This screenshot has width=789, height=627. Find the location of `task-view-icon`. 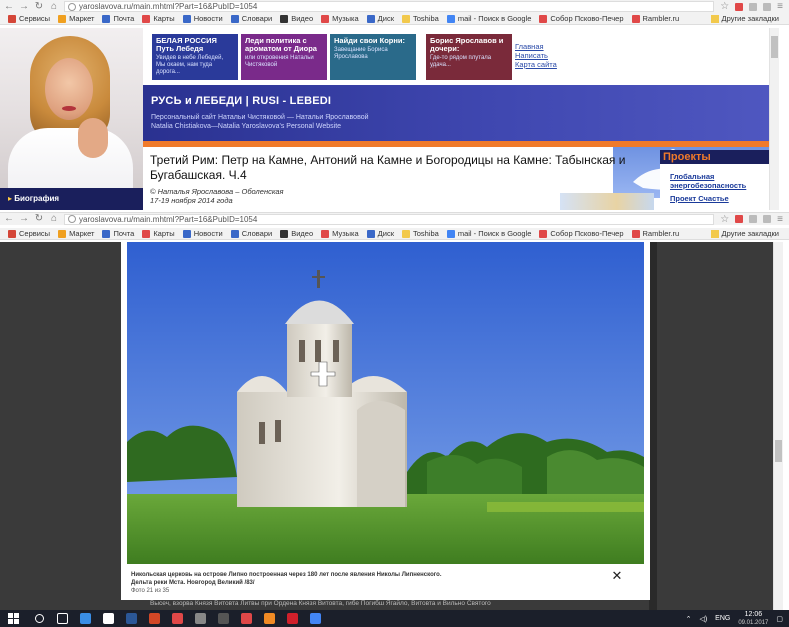

task-view-icon is located at coordinates (62, 618).